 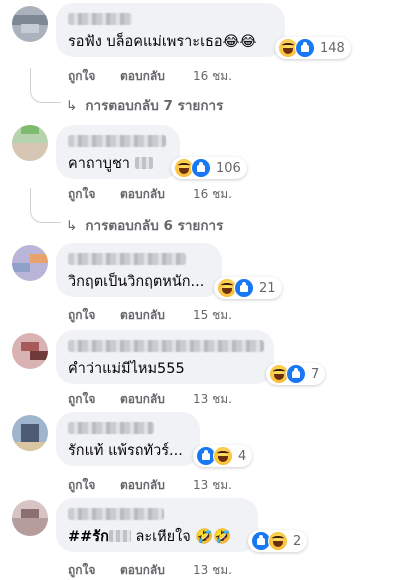 I want to click on comment-bubble: รอฟัง บล็อคแม่เพราะเธอ😂😂, so click(x=170, y=30).